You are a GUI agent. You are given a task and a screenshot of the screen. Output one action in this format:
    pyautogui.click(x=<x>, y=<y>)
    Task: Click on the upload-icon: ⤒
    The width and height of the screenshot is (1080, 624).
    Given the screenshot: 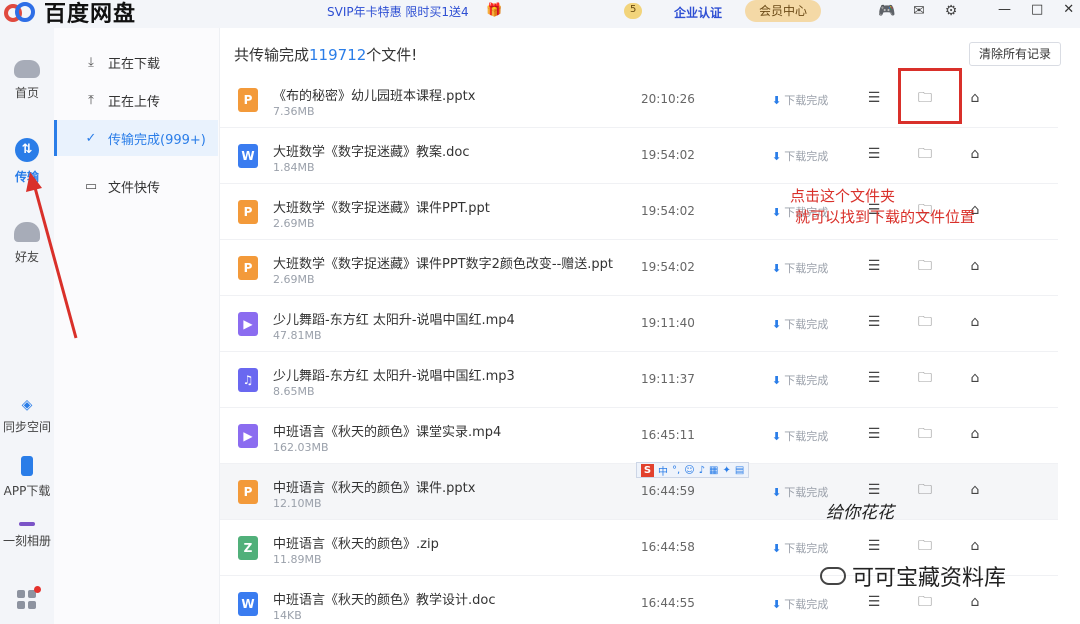 What is the action you would take?
    pyautogui.click(x=91, y=100)
    